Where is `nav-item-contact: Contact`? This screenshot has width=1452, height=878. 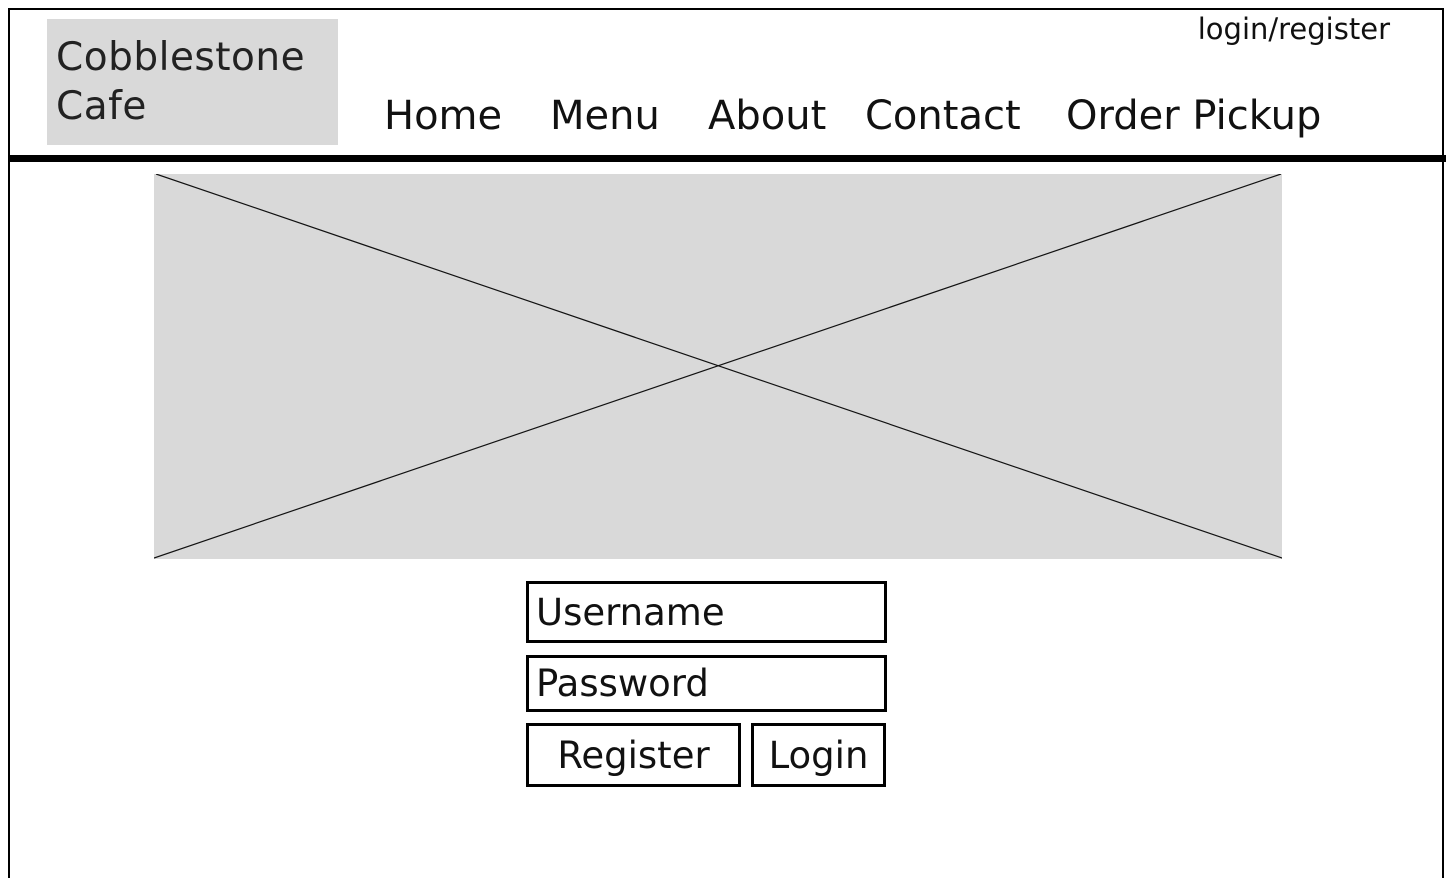 nav-item-contact: Contact is located at coordinates (943, 116).